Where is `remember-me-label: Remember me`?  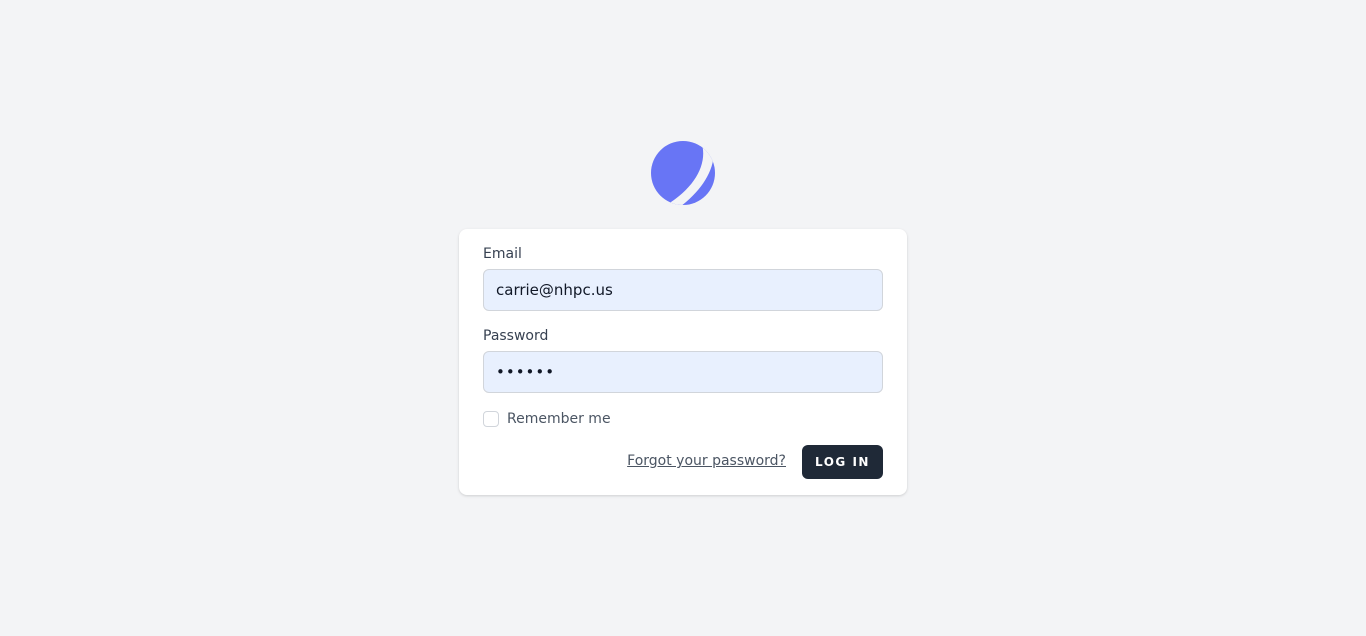
remember-me-label: Remember me is located at coordinates (559, 419).